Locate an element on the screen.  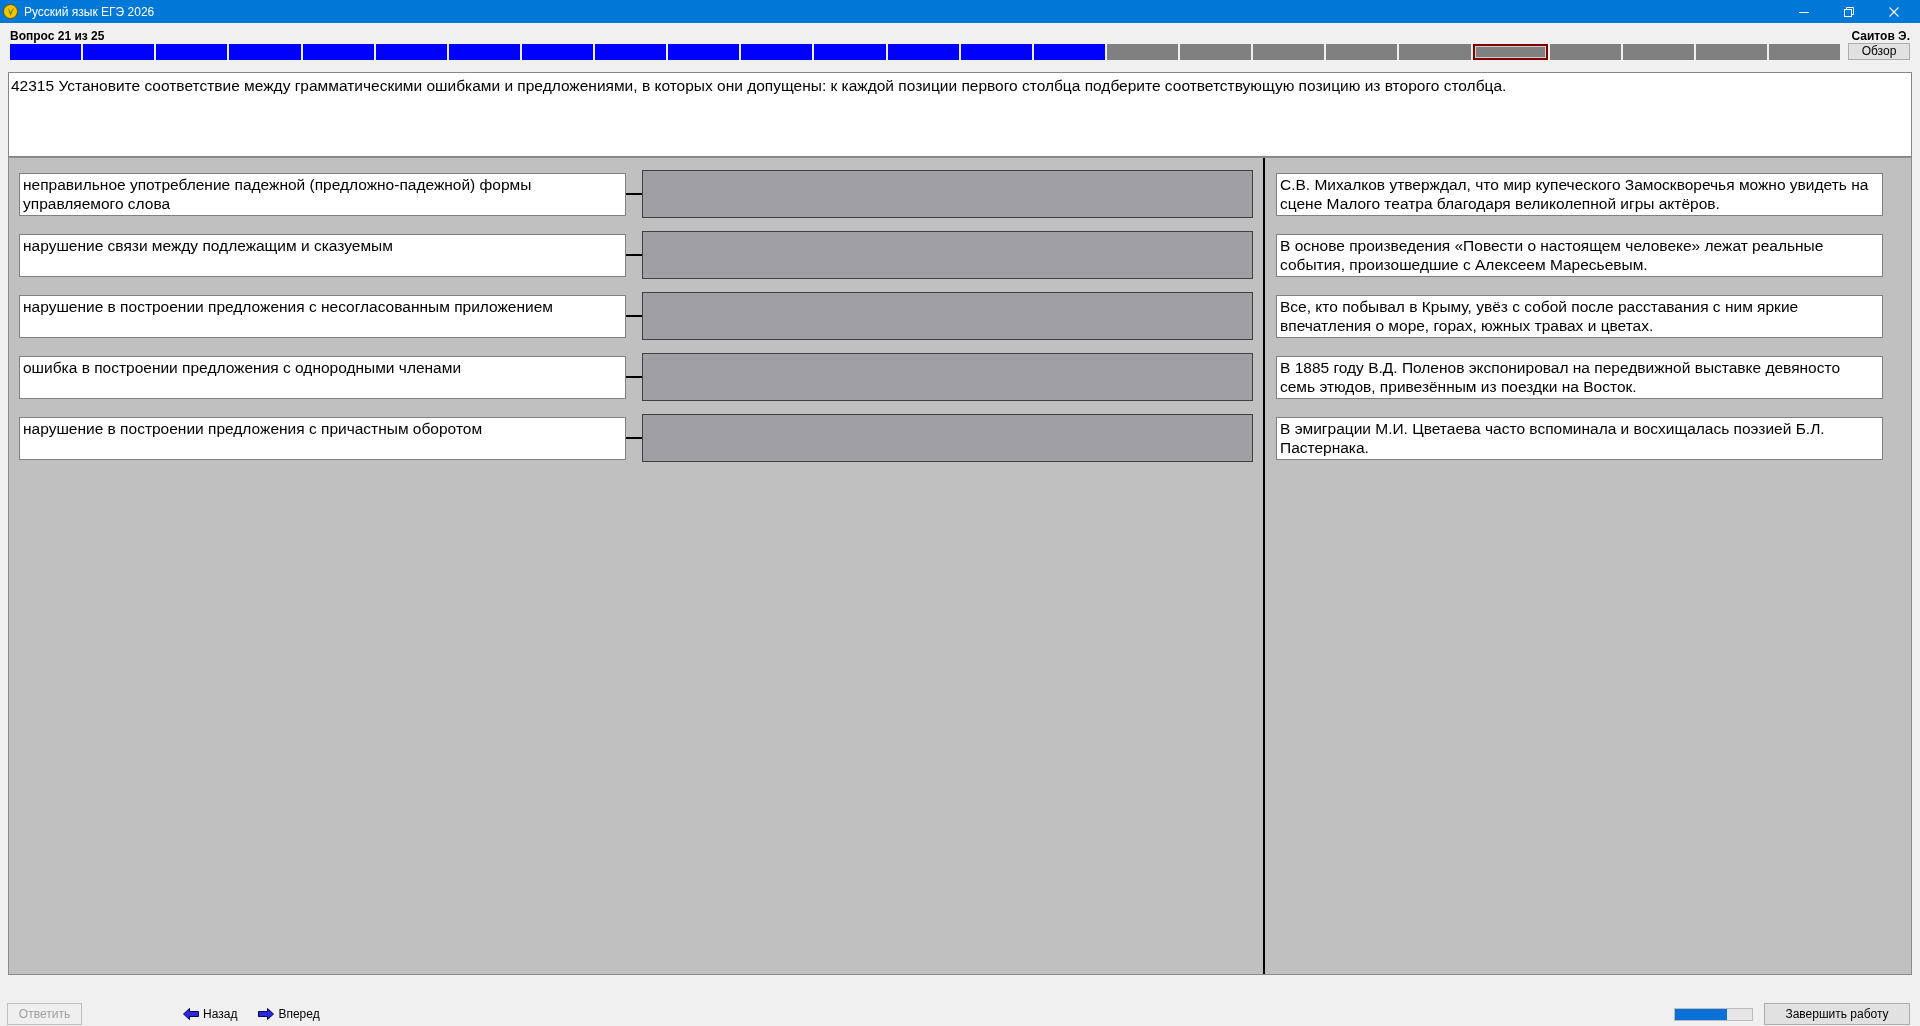
sentence-item: Все, кто побывал в Крыму, увёз с собой после расставания с ним яркие впечатления о море, горах, южных травах и цветах. is located at coordinates (1579, 316).